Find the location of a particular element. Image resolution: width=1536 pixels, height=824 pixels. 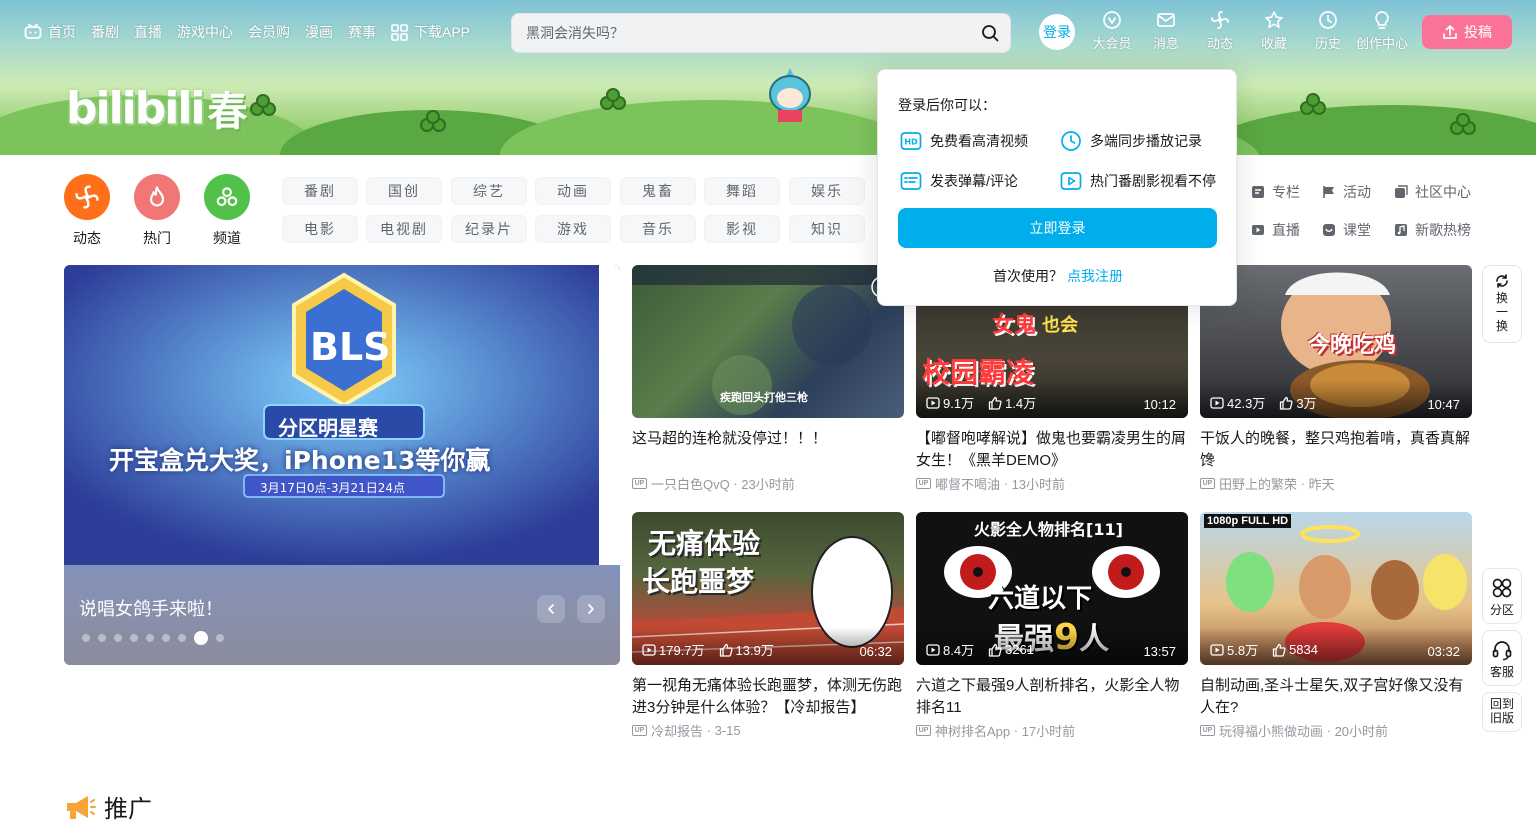

video-owner: UP 玩得福小熊做动画 · 20小时前 is located at coordinates (1336, 730).